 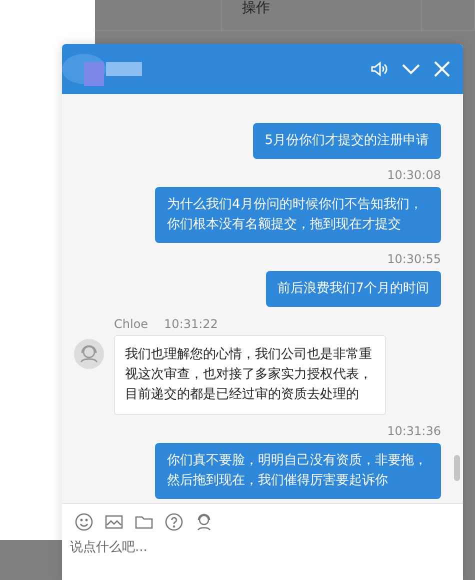 I want to click on sound-icon, so click(x=379, y=69).